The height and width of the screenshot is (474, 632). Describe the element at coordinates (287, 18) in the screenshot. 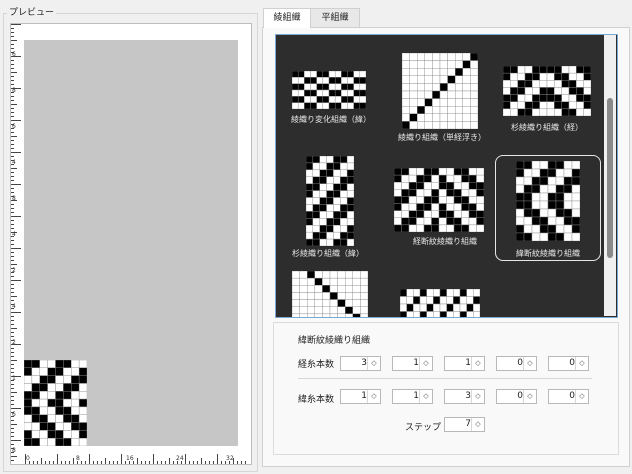

I see `tab-twill-weave: 綾組織` at that location.